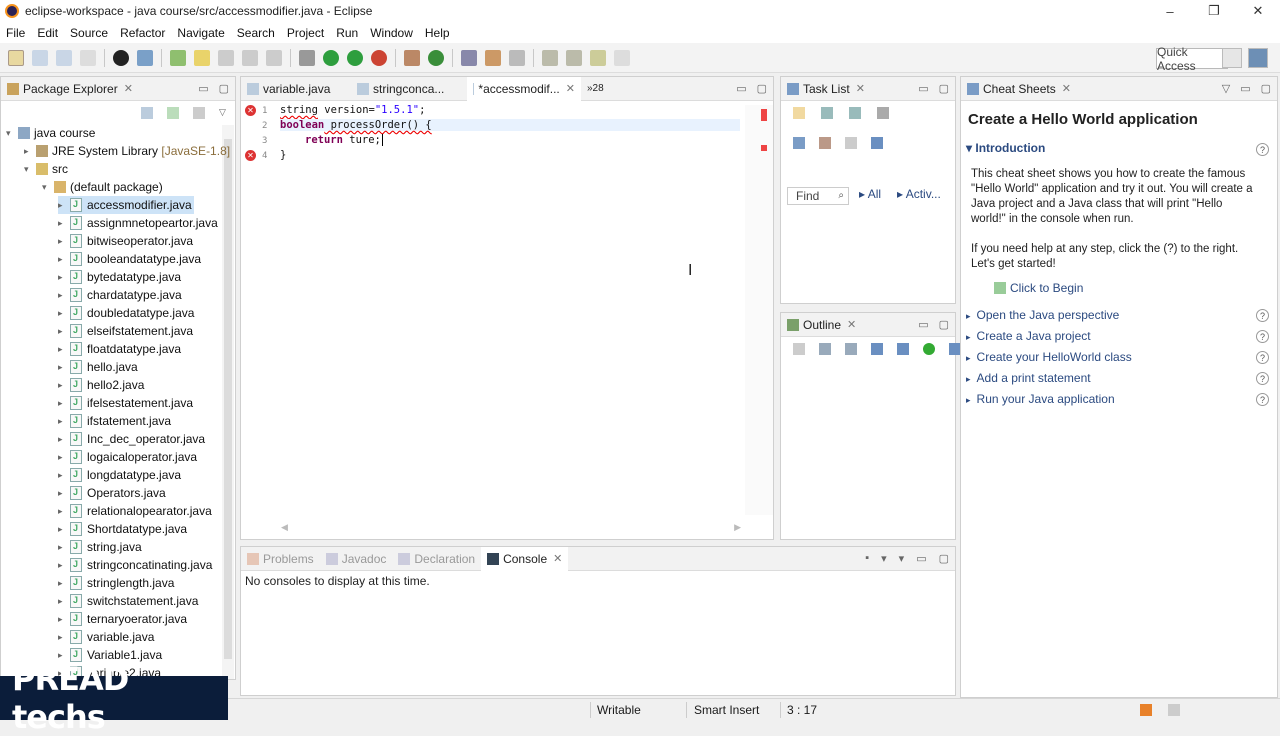  What do you see at coordinates (867, 558) in the screenshot?
I see `pin-console-icon: ▪` at bounding box center [867, 558].